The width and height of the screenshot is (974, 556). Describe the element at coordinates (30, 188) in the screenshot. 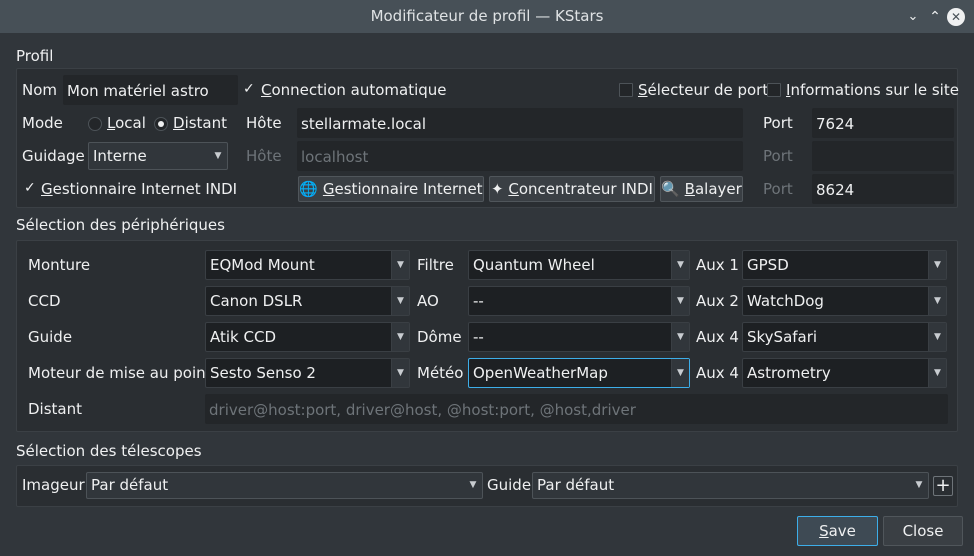

I see `indi-web-manager-checkbox: ✓` at that location.